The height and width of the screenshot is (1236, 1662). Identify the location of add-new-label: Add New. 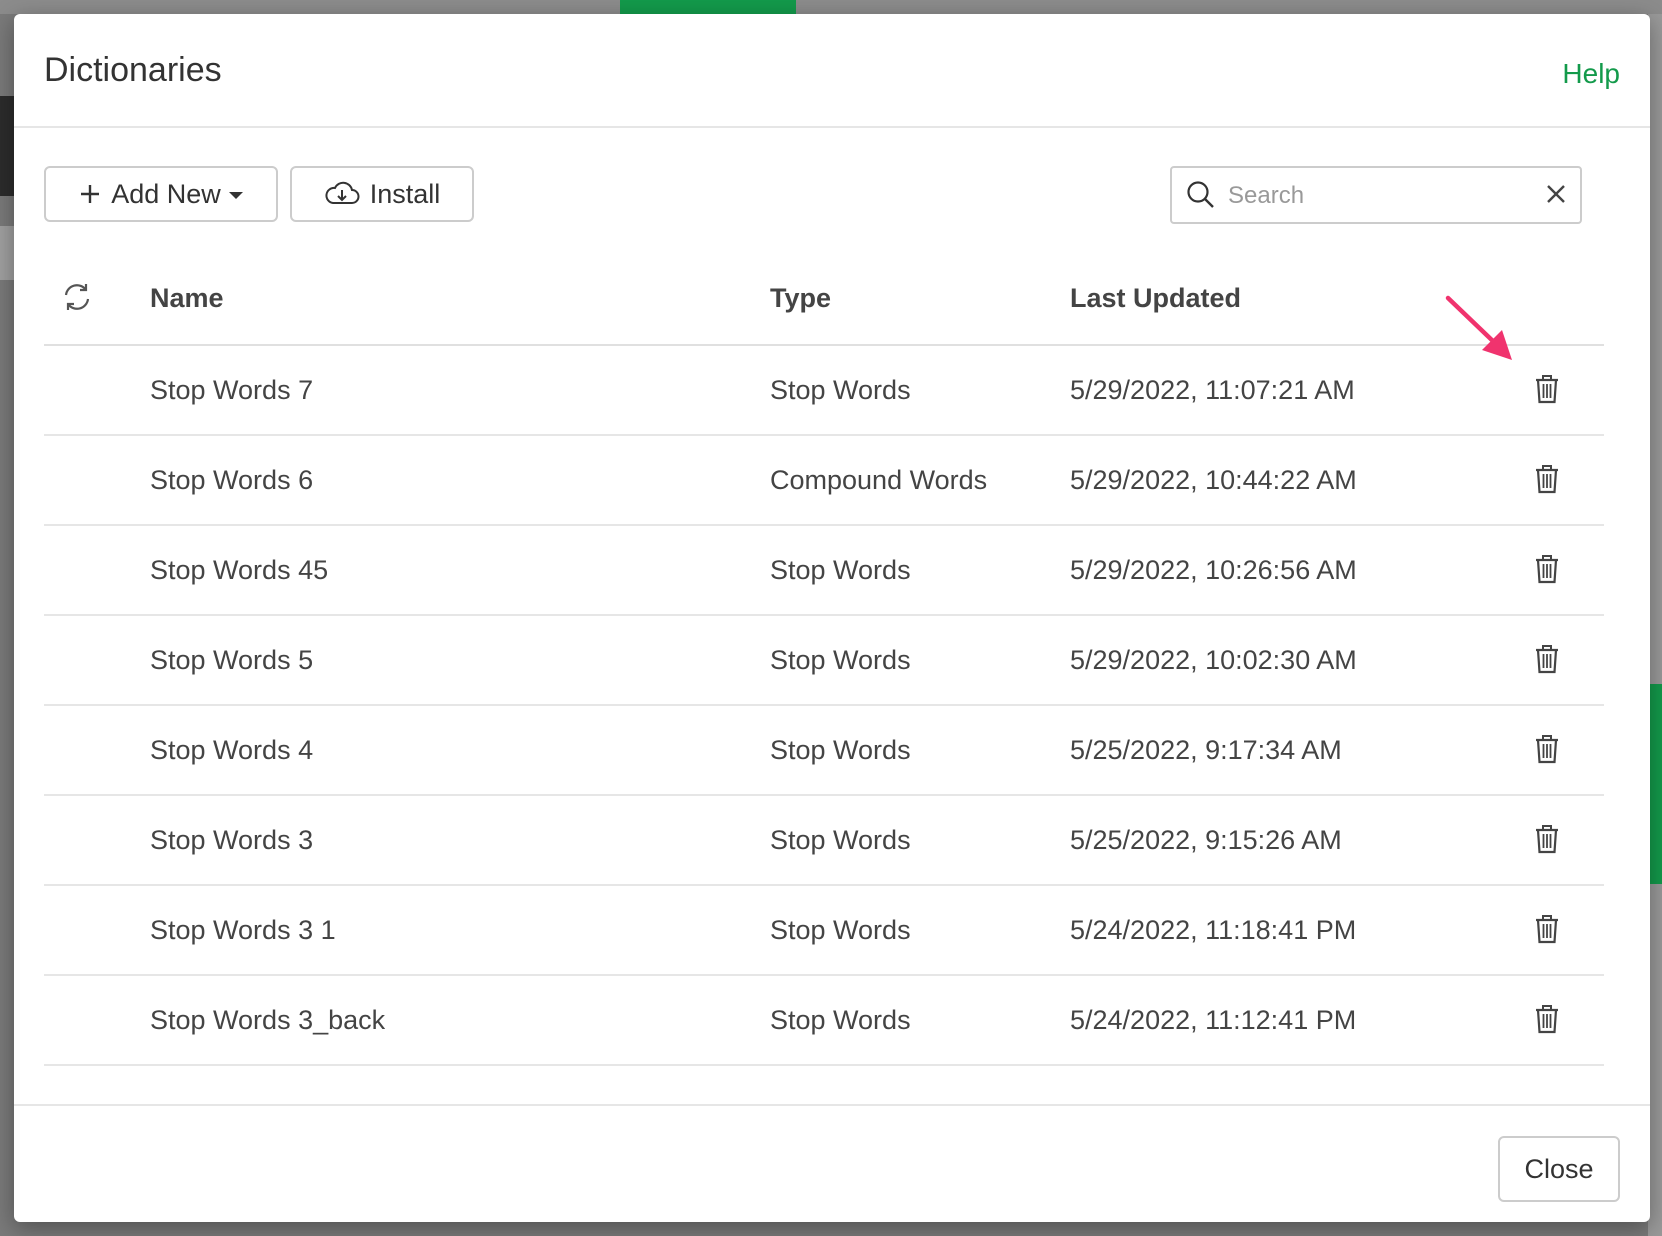
(166, 193).